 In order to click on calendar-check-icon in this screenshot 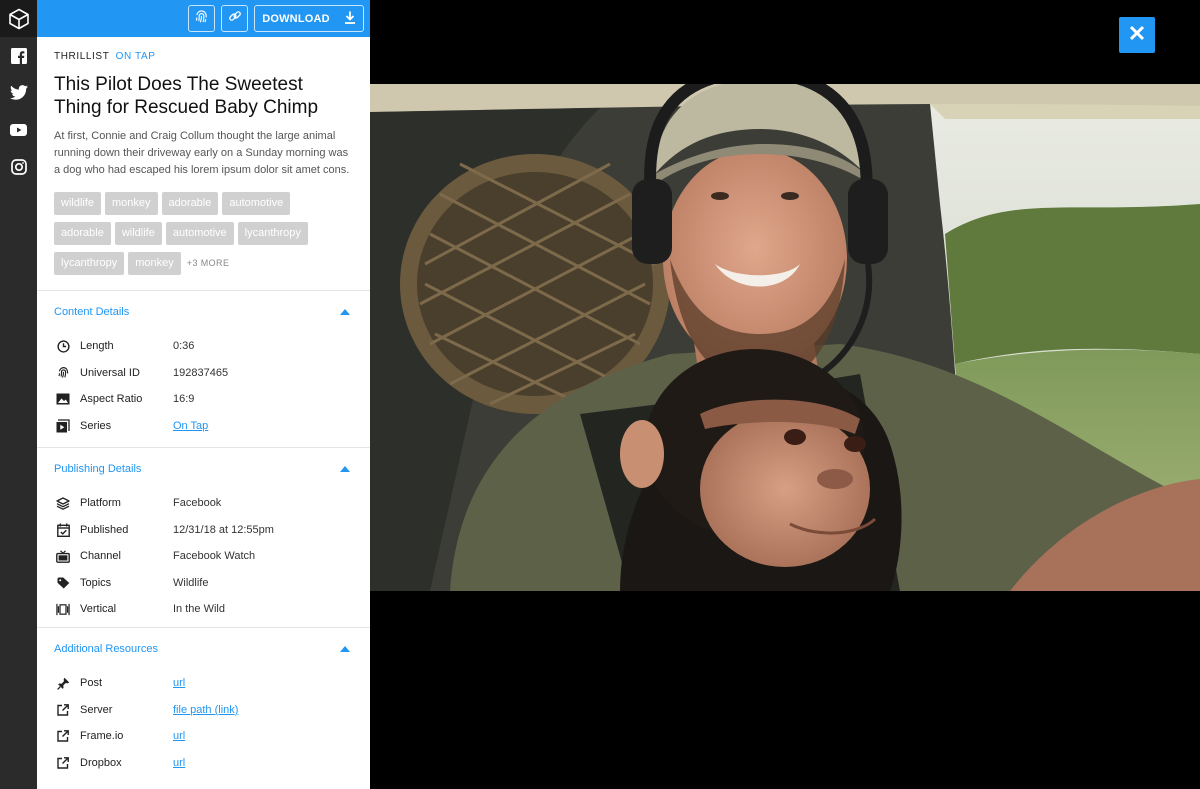, I will do `click(63, 530)`.